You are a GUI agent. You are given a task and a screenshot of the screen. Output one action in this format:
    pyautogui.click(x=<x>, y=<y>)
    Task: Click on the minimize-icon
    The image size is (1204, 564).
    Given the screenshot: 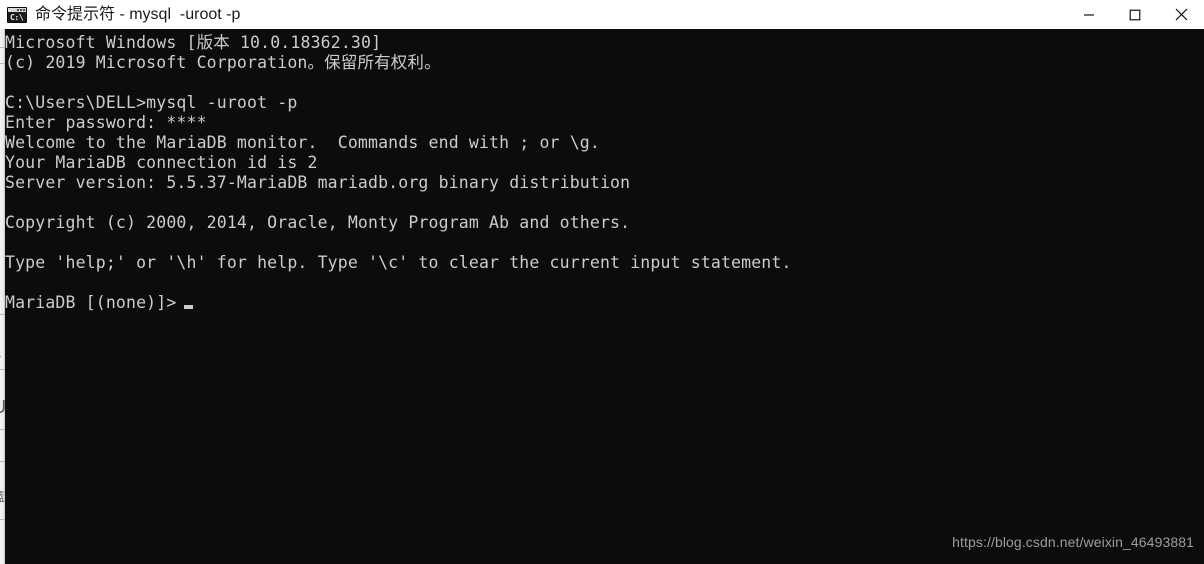 What is the action you would take?
    pyautogui.click(x=1089, y=14)
    